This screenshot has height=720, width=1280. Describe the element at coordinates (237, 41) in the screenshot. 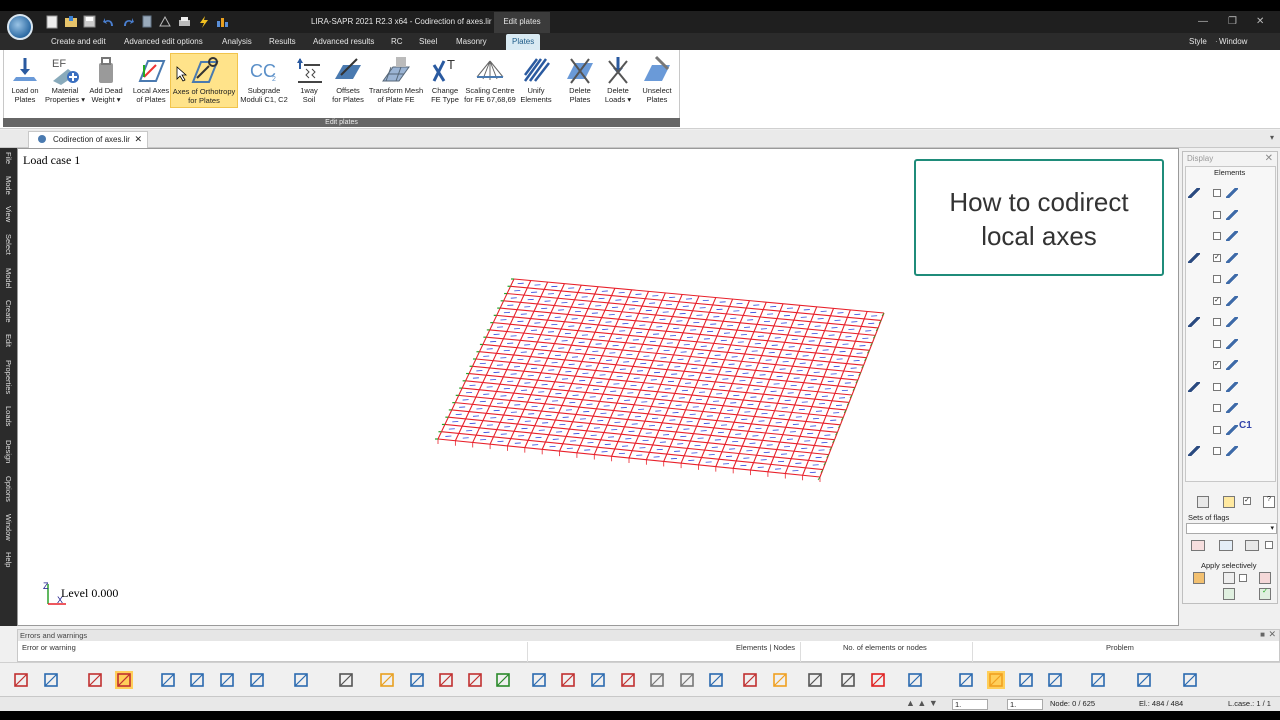

I see `tab-analysis: Analysis` at that location.